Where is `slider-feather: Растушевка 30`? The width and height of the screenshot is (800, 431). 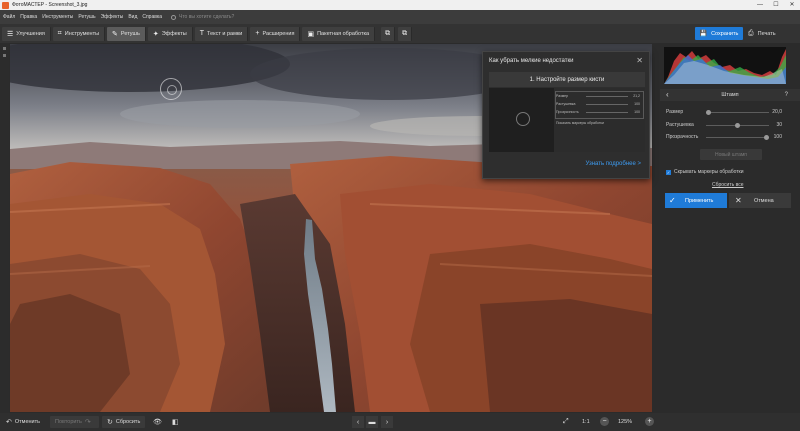
slider-feather: Растушевка 30 is located at coordinates (724, 126).